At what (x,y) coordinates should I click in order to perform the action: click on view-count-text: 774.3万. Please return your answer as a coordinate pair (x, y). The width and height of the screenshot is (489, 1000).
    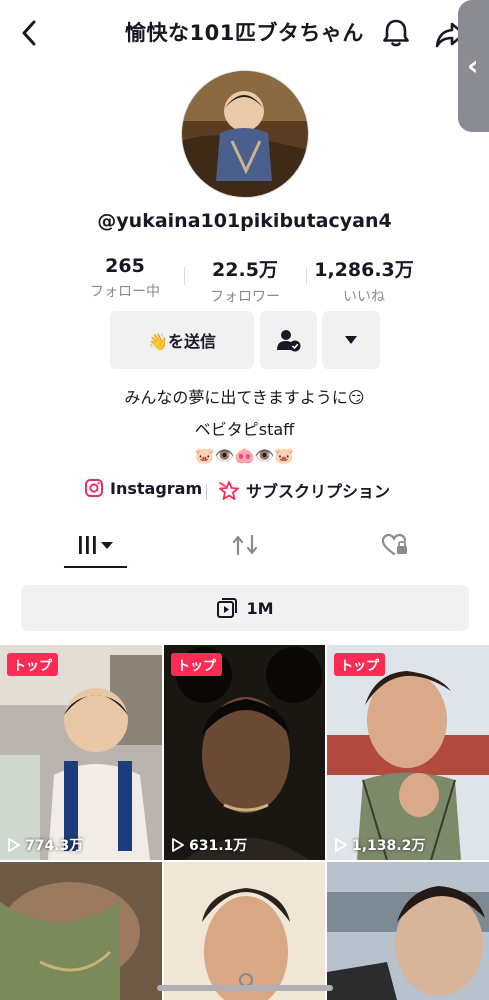
    Looking at the image, I should click on (54, 846).